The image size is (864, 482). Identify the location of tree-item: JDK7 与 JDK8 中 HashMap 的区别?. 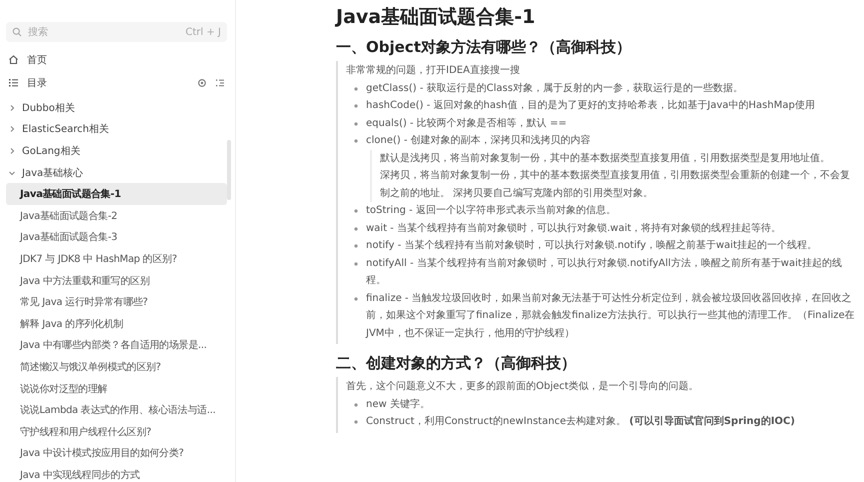
(116, 259).